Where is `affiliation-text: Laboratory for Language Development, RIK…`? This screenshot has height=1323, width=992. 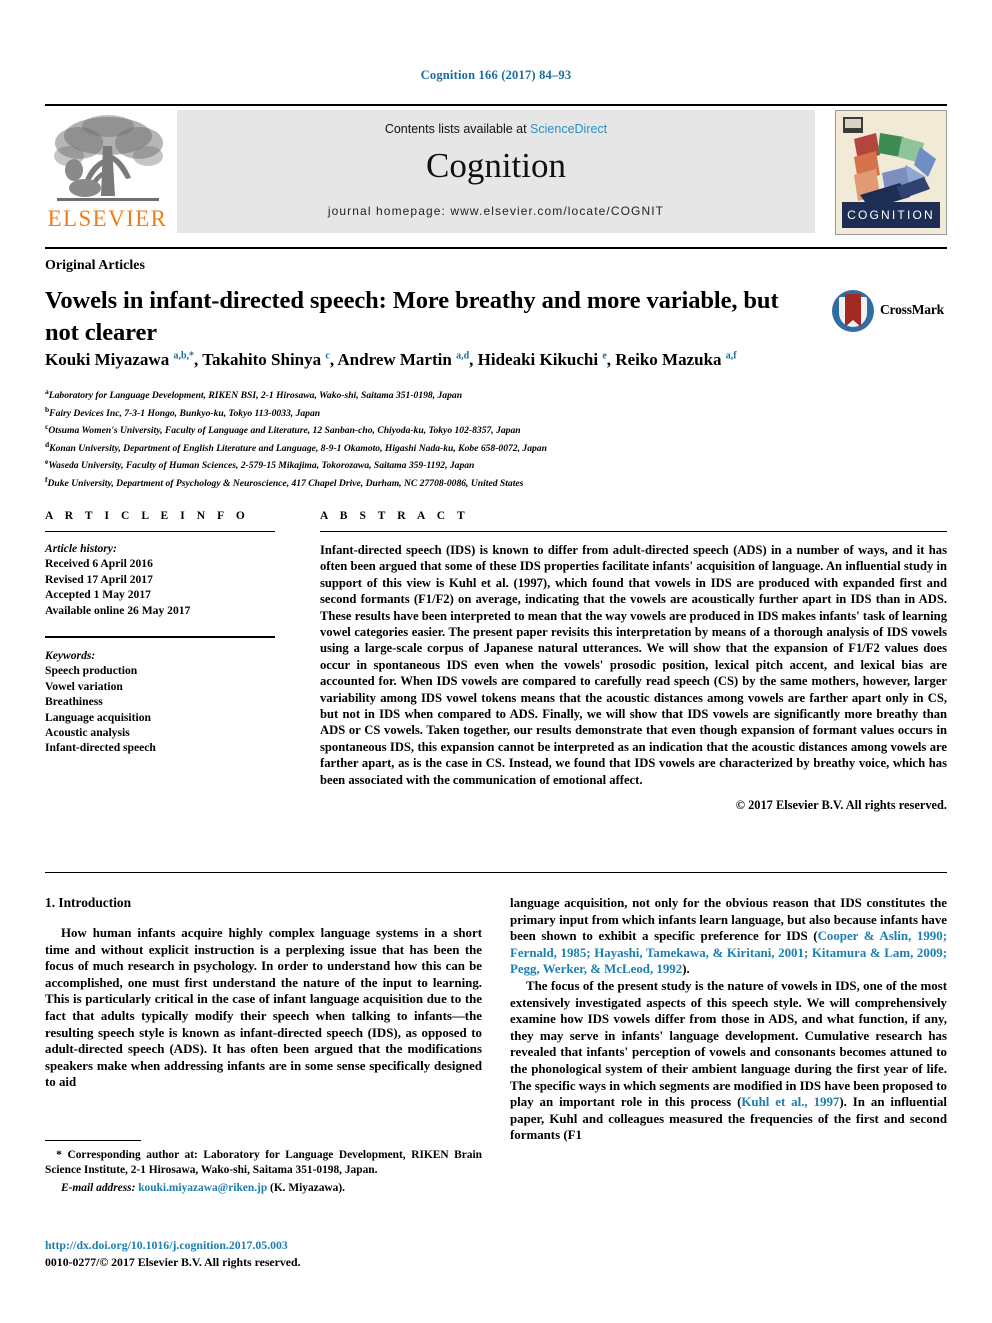 affiliation-text: Laboratory for Language Development, RIK… is located at coordinates (255, 396).